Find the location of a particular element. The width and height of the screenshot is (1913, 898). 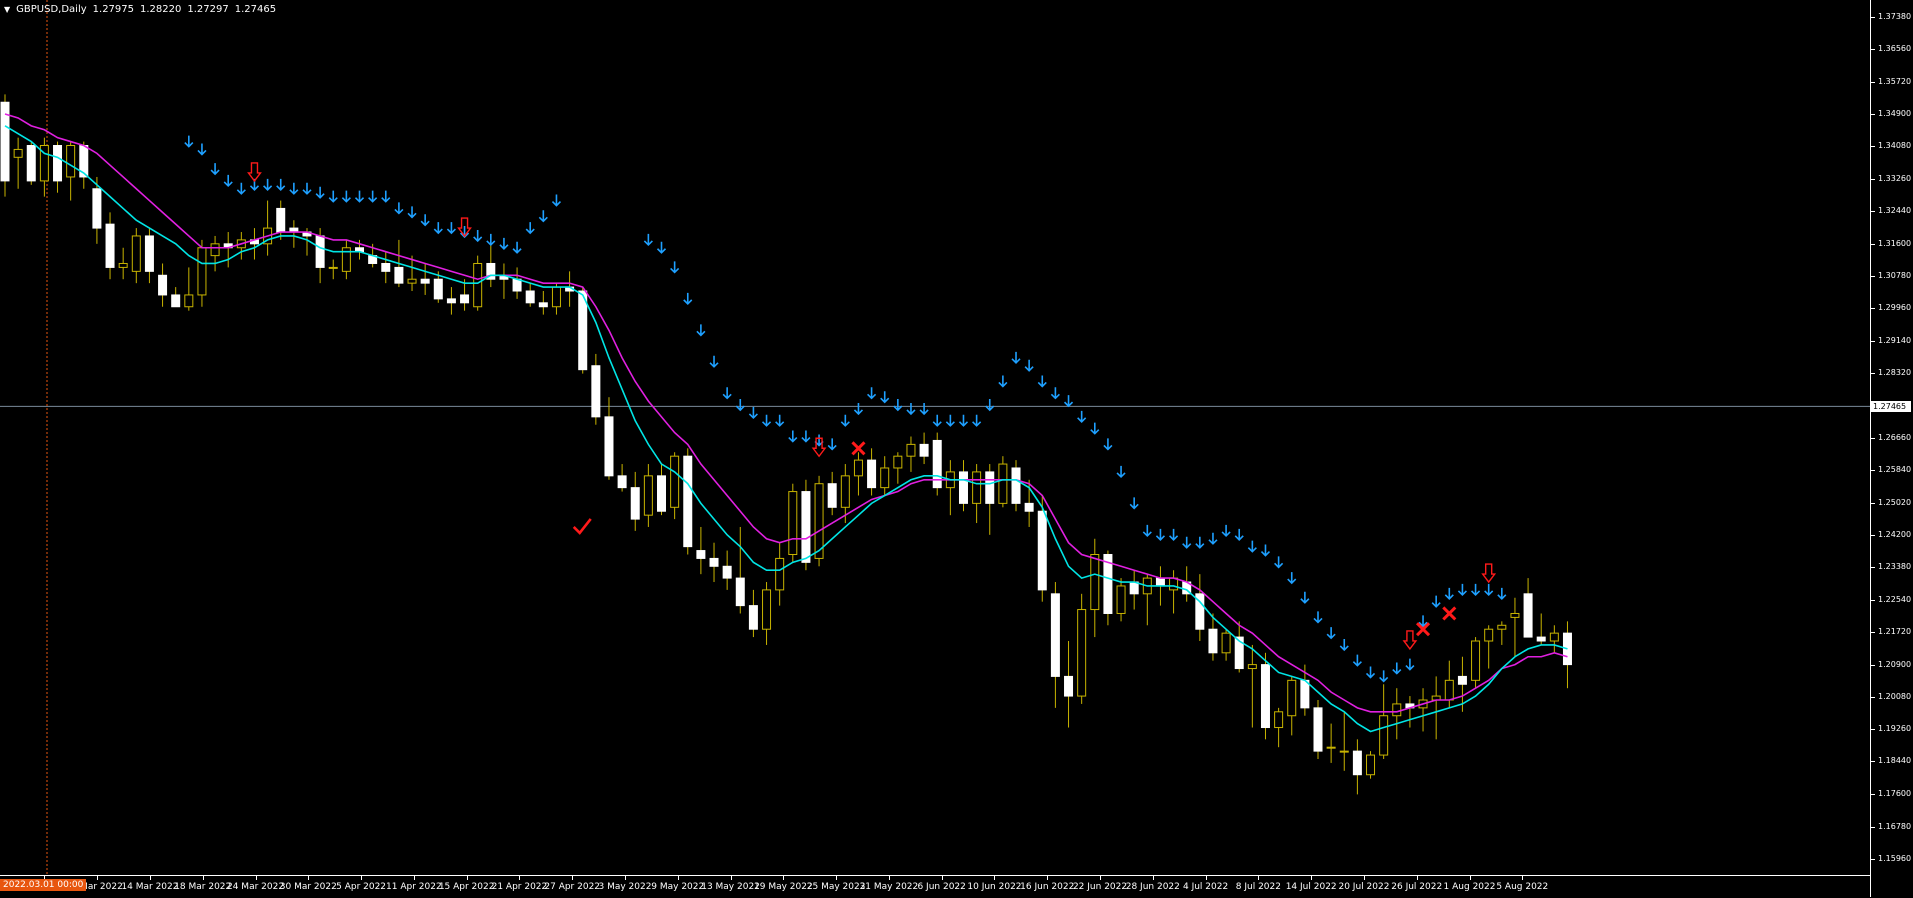

price-tick-label: 1.15960 is located at coordinates (1895, 858).